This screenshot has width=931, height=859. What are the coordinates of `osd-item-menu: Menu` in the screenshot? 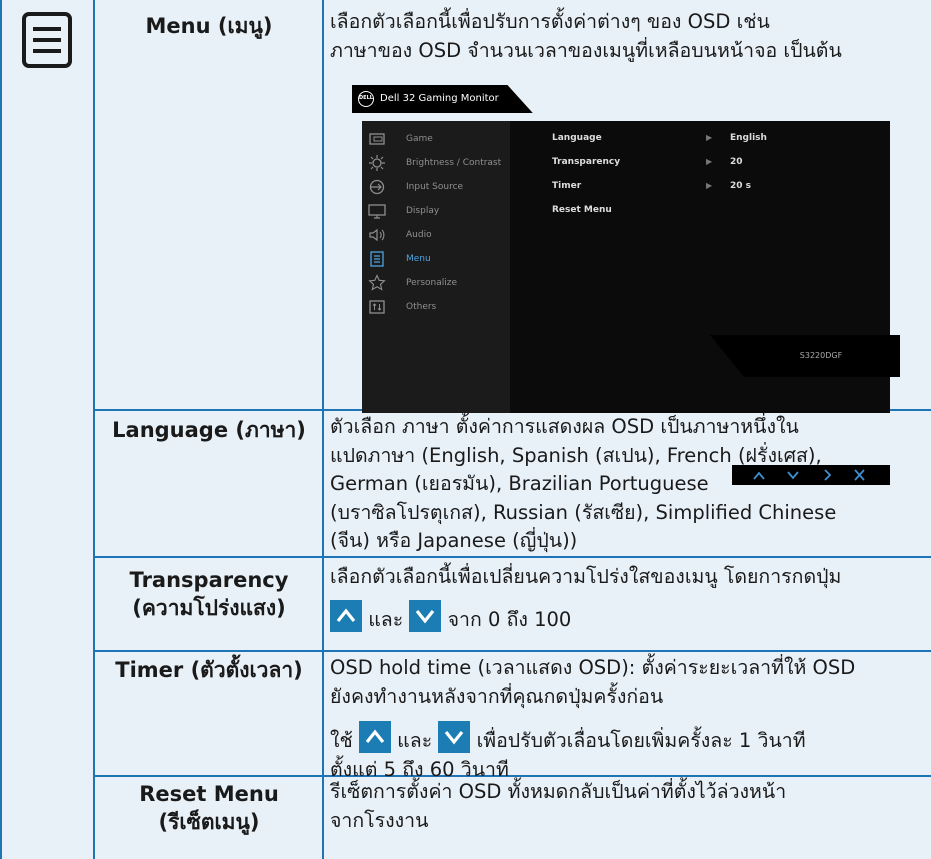 It's located at (436, 259).